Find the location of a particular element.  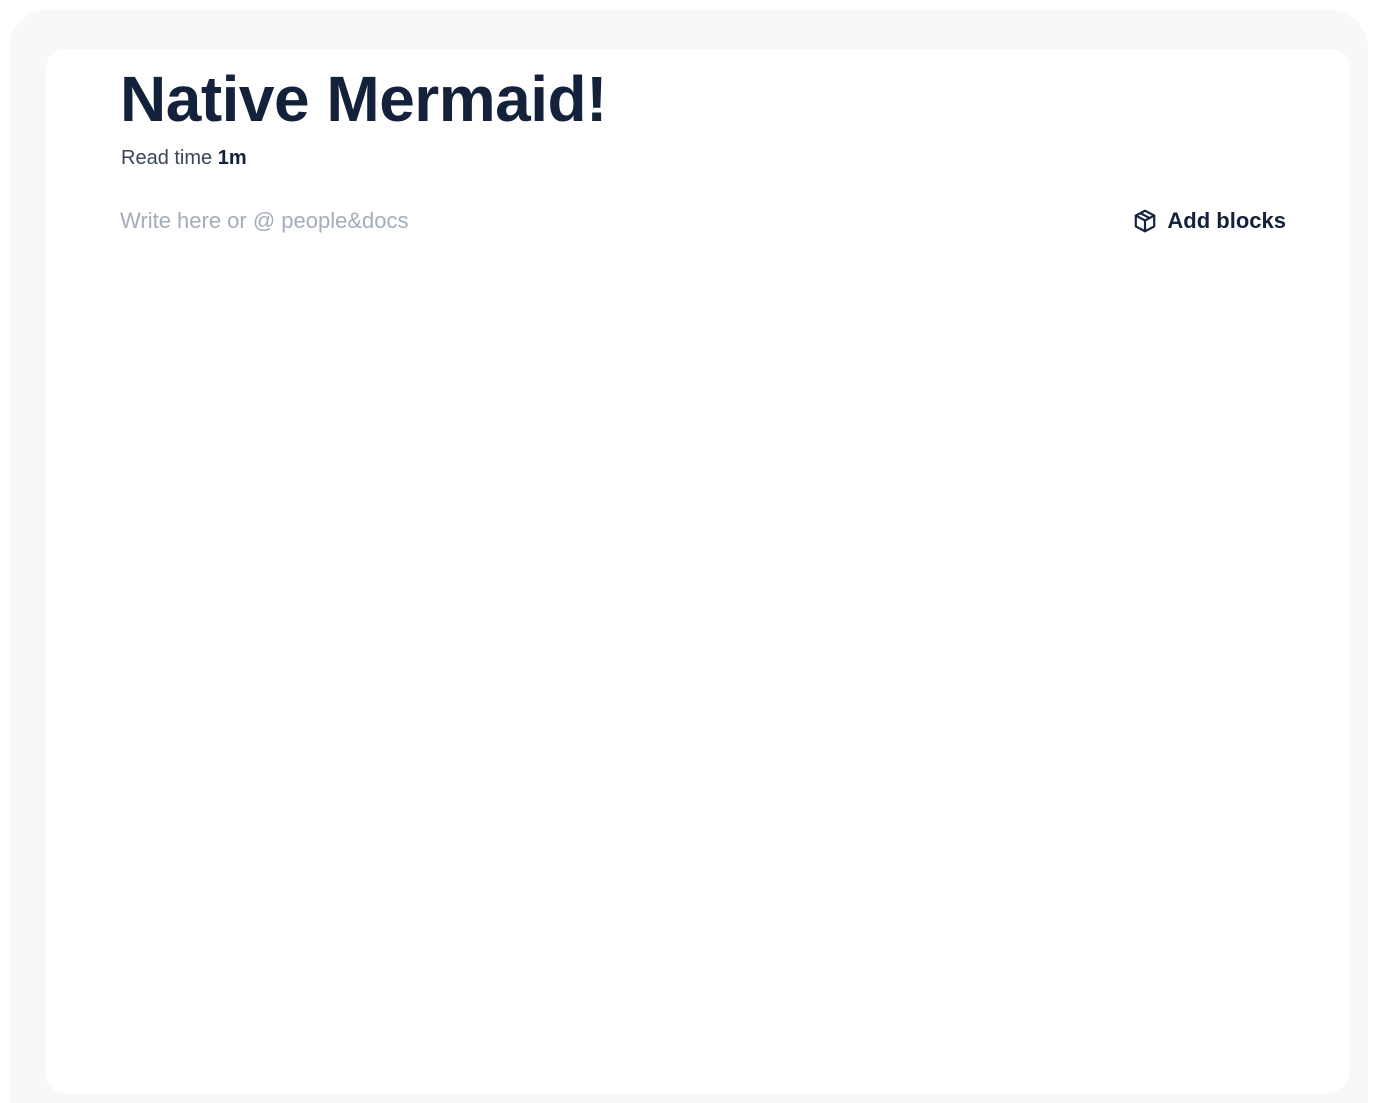

read-time-value: 1m is located at coordinates (232, 158).